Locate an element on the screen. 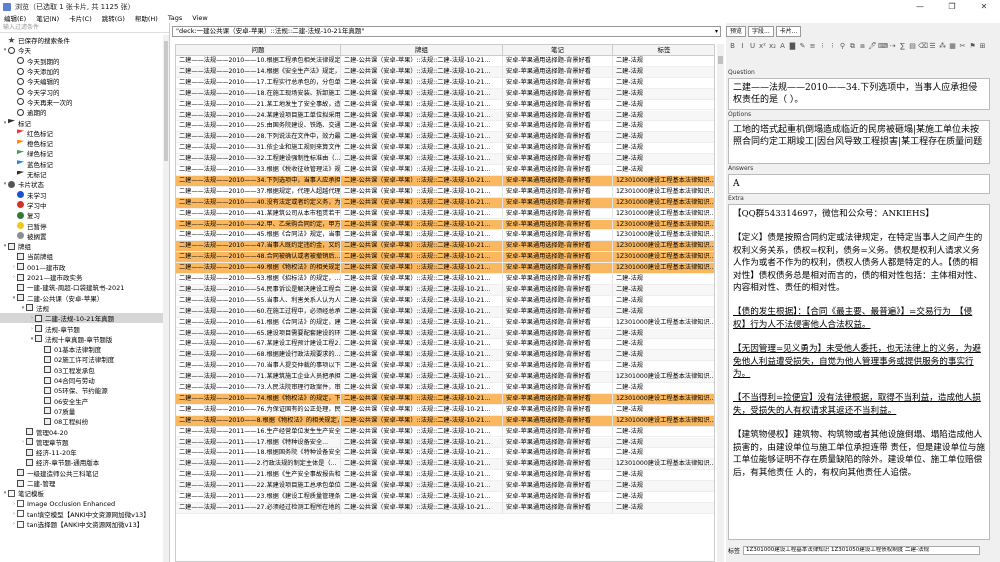 The image size is (1000, 562). sidebar-item: 一建-建筑-周超-口袋建筑书-2021 is located at coordinates (82, 287).